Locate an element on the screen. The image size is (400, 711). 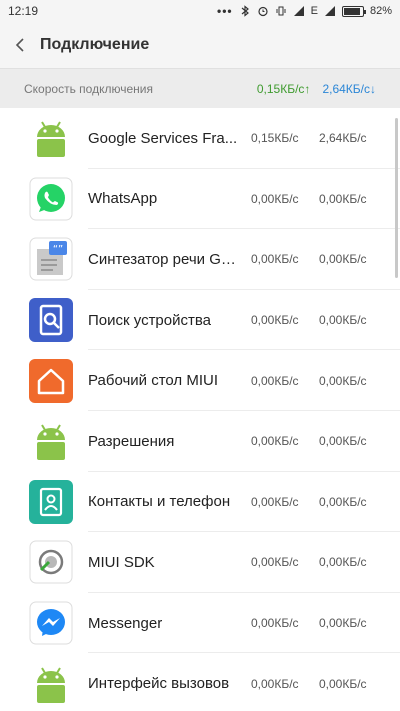
alarm-icon is located at coordinates (263, 11).